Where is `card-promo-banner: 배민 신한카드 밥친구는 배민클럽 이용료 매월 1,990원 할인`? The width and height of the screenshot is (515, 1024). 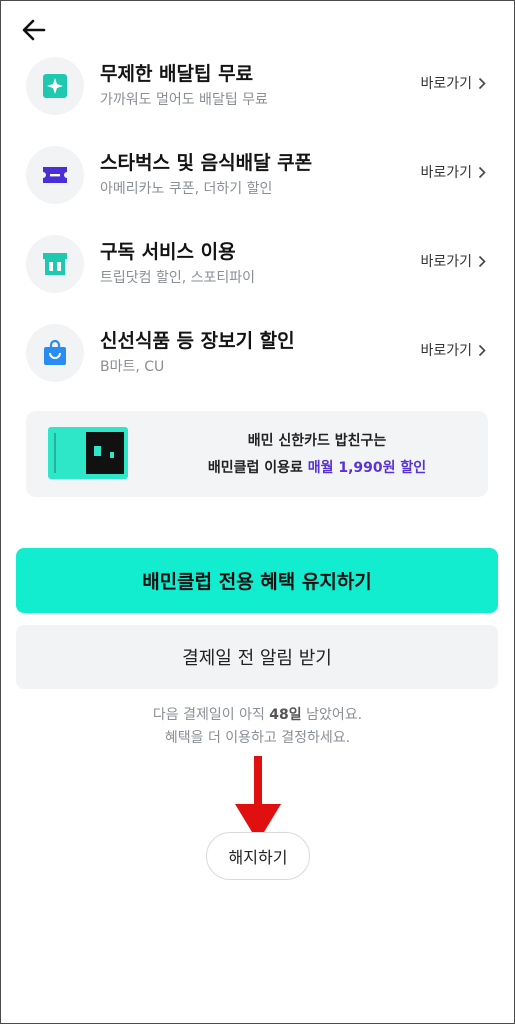 card-promo-banner: 배민 신한카드 밥친구는 배민클럽 이용료 매월 1,990원 할인 is located at coordinates (257, 454).